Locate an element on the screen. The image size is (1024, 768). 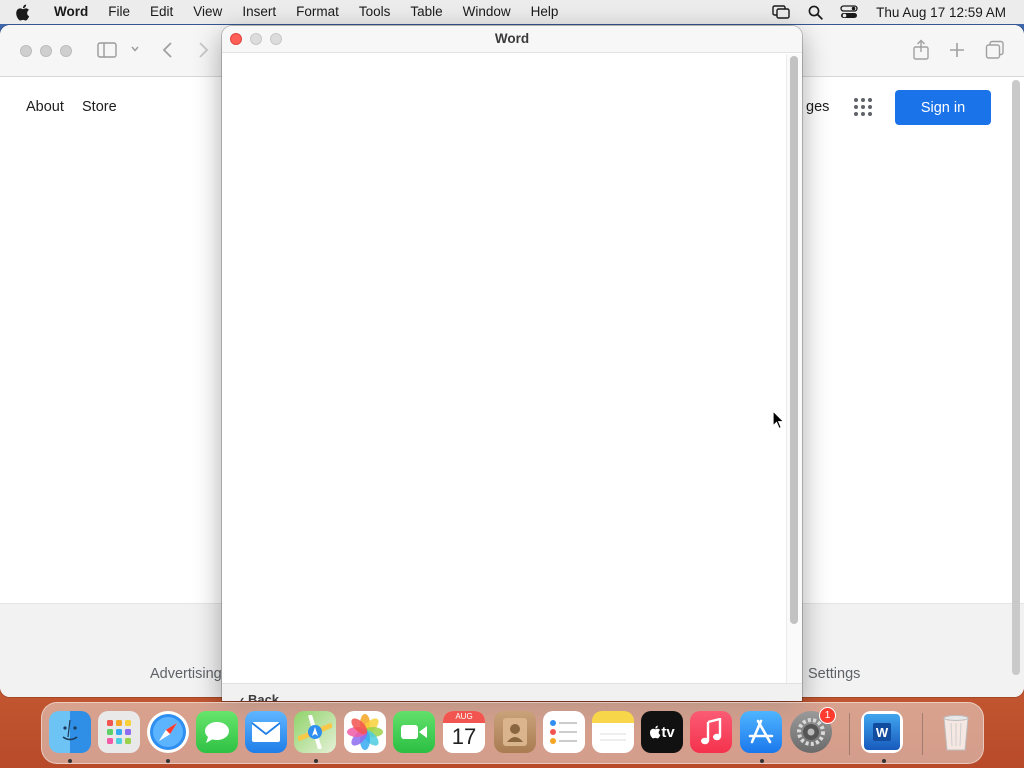
back-button-label: Back is located at coordinates (263, 696).